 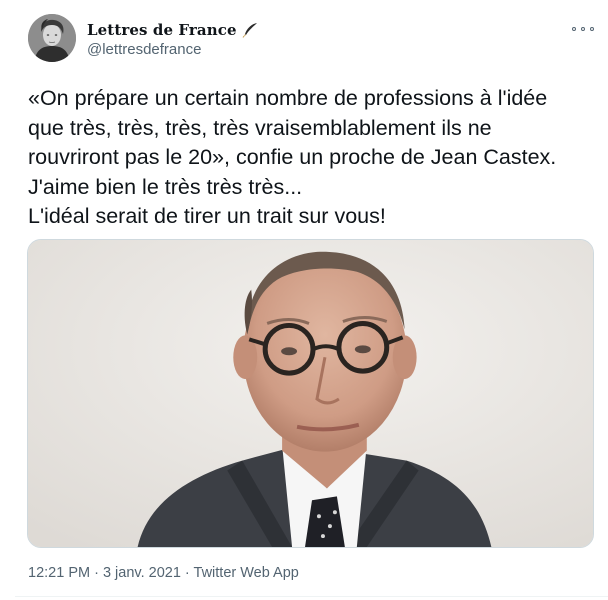 I want to click on tweet-source: Twitter Web App, so click(x=246, y=573).